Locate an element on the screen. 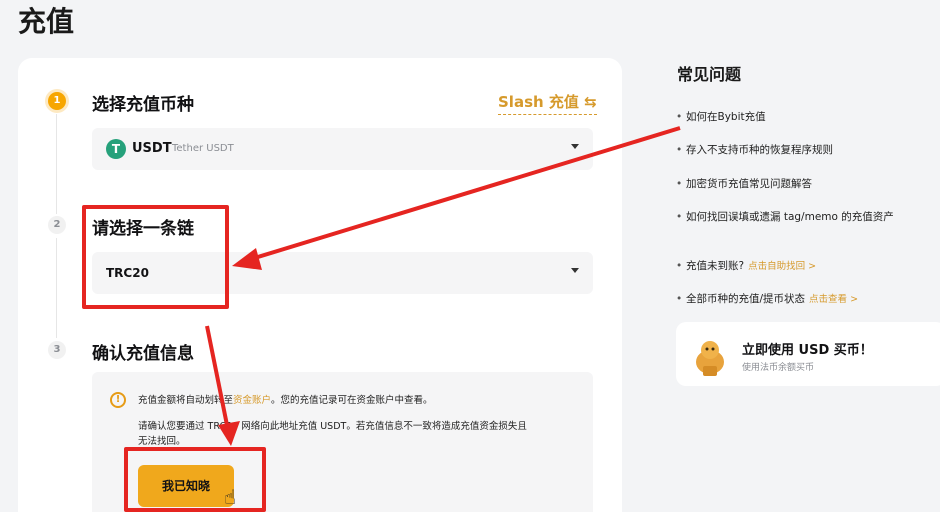 The width and height of the screenshot is (940, 512). highlight-box-acknowledge is located at coordinates (195, 479).